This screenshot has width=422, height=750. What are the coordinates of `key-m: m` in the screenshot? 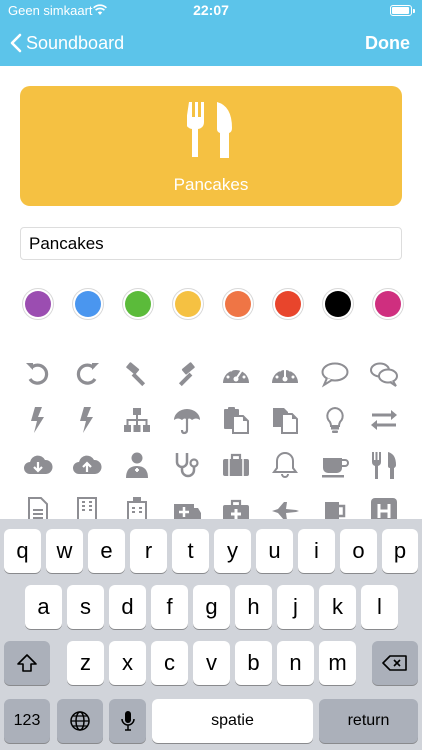 It's located at (337, 663).